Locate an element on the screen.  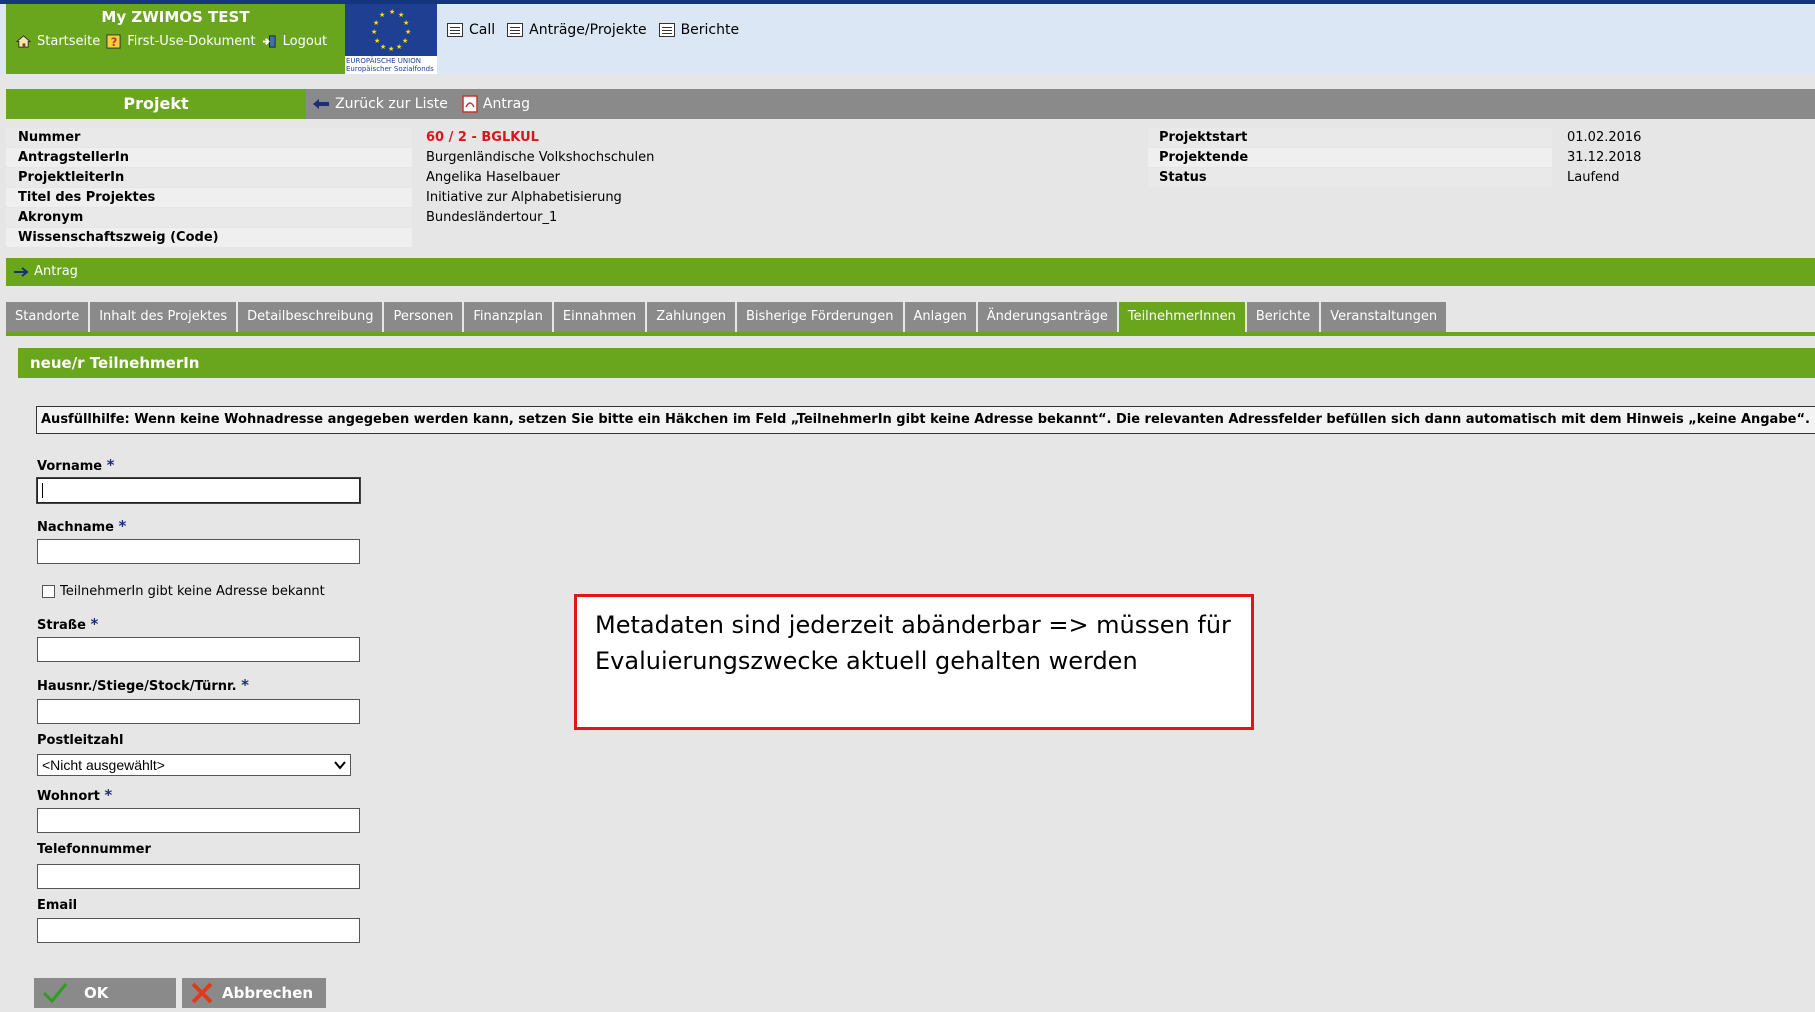
logout-icon is located at coordinates (269, 41).